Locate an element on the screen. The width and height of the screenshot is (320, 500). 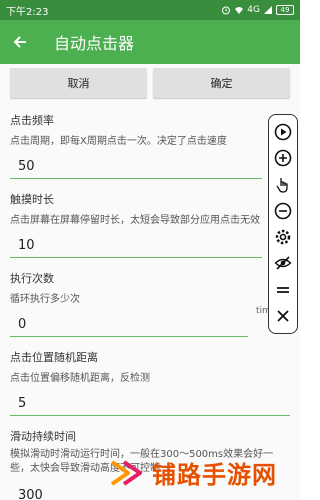
section-desc: 点击屏幕在屏幕停留时长，太短会导致部分应用点击无效 is located at coordinates (135, 220).